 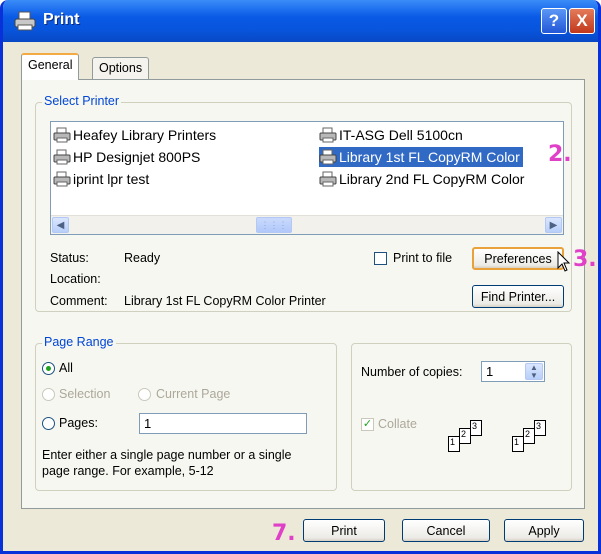 What do you see at coordinates (75, 279) in the screenshot?
I see `location-label: Location:` at bounding box center [75, 279].